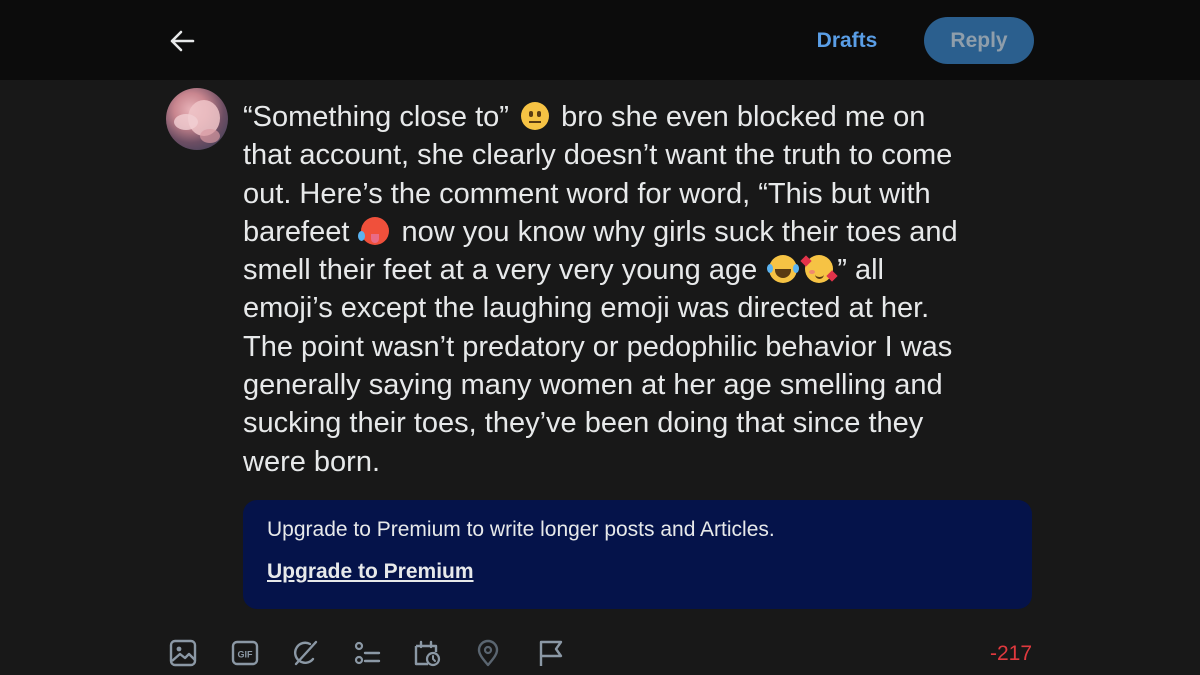 This screenshot has width=1200, height=675. I want to click on compose-toolbar: GIF, so click(376, 654).